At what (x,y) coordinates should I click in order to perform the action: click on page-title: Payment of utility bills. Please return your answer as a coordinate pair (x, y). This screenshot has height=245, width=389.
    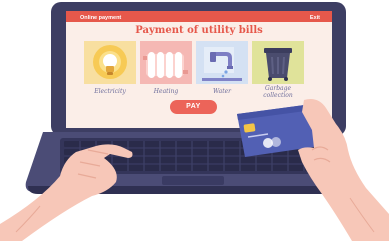
    Looking at the image, I should click on (199, 30).